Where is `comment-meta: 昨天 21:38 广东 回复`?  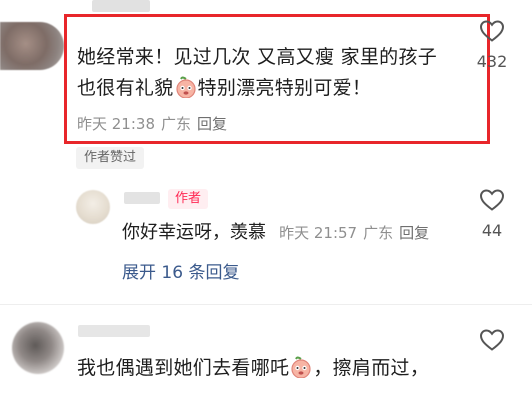 comment-meta: 昨天 21:38 广东 回复 is located at coordinates (155, 123).